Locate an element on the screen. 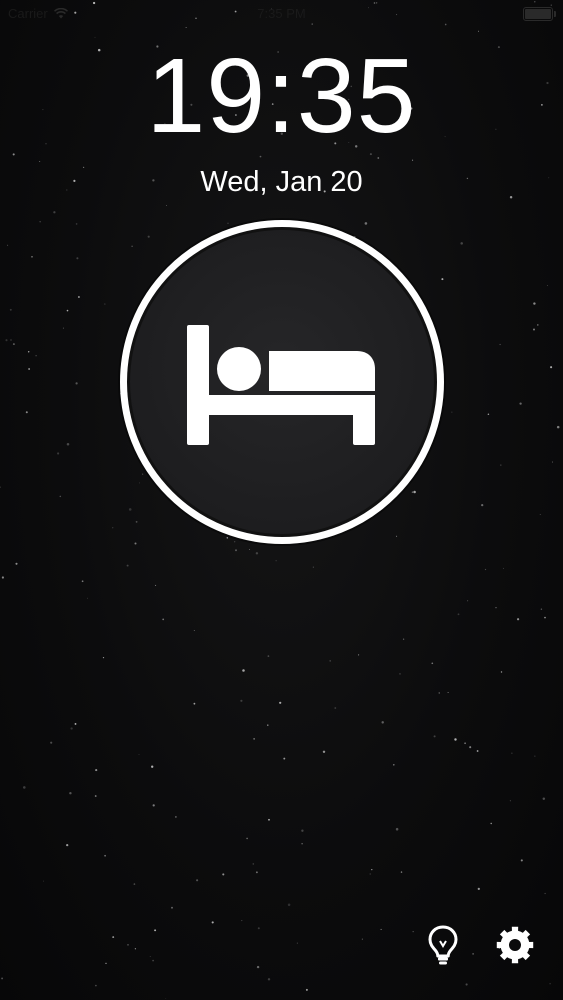 This screenshot has width=563, height=1000. lightbulb-icon is located at coordinates (443, 945).